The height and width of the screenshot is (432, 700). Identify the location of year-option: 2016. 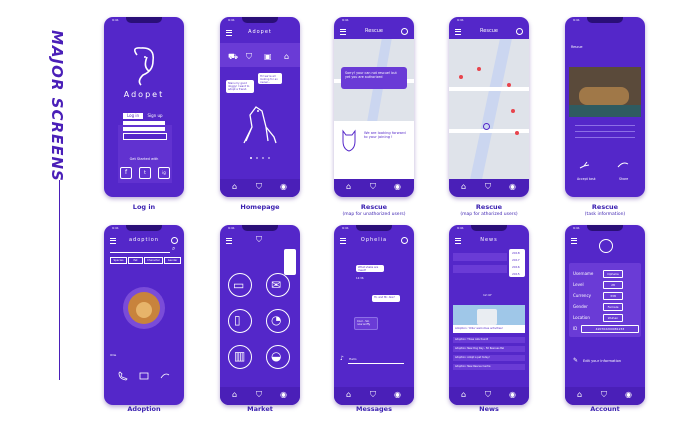
(516, 267).